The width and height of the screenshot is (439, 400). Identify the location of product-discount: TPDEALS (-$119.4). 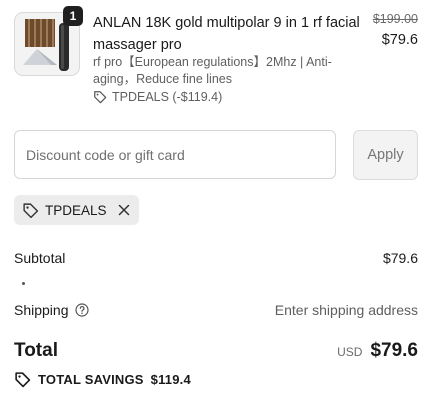
(157, 97).